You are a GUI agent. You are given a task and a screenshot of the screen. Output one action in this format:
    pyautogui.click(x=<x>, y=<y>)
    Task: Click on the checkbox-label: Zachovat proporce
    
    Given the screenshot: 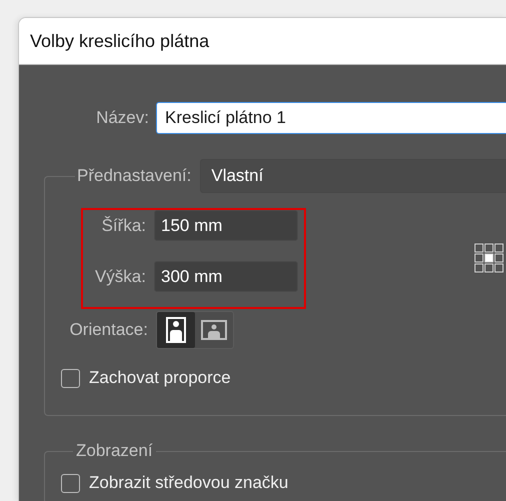 What is the action you would take?
    pyautogui.click(x=160, y=378)
    